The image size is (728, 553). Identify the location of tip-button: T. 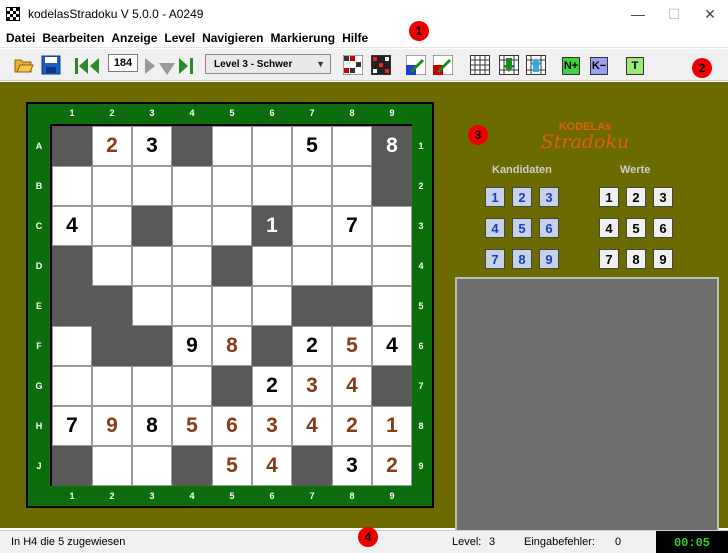
(635, 66).